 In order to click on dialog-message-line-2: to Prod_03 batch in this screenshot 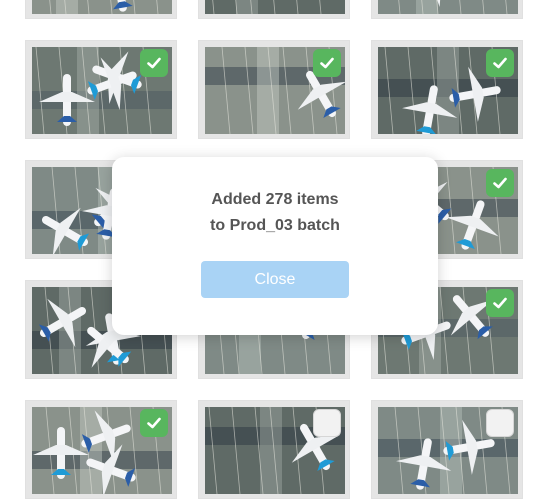, I will do `click(275, 225)`.